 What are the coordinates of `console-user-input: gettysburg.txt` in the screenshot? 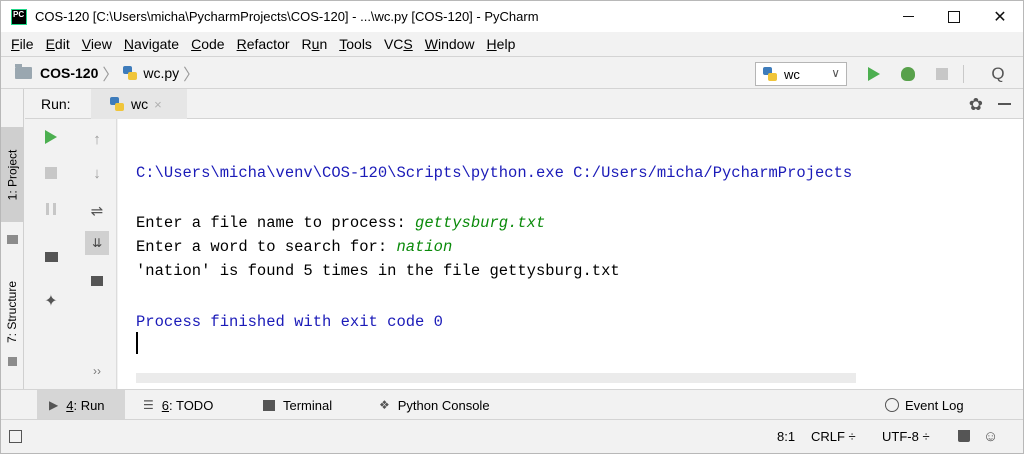 It's located at (480, 223).